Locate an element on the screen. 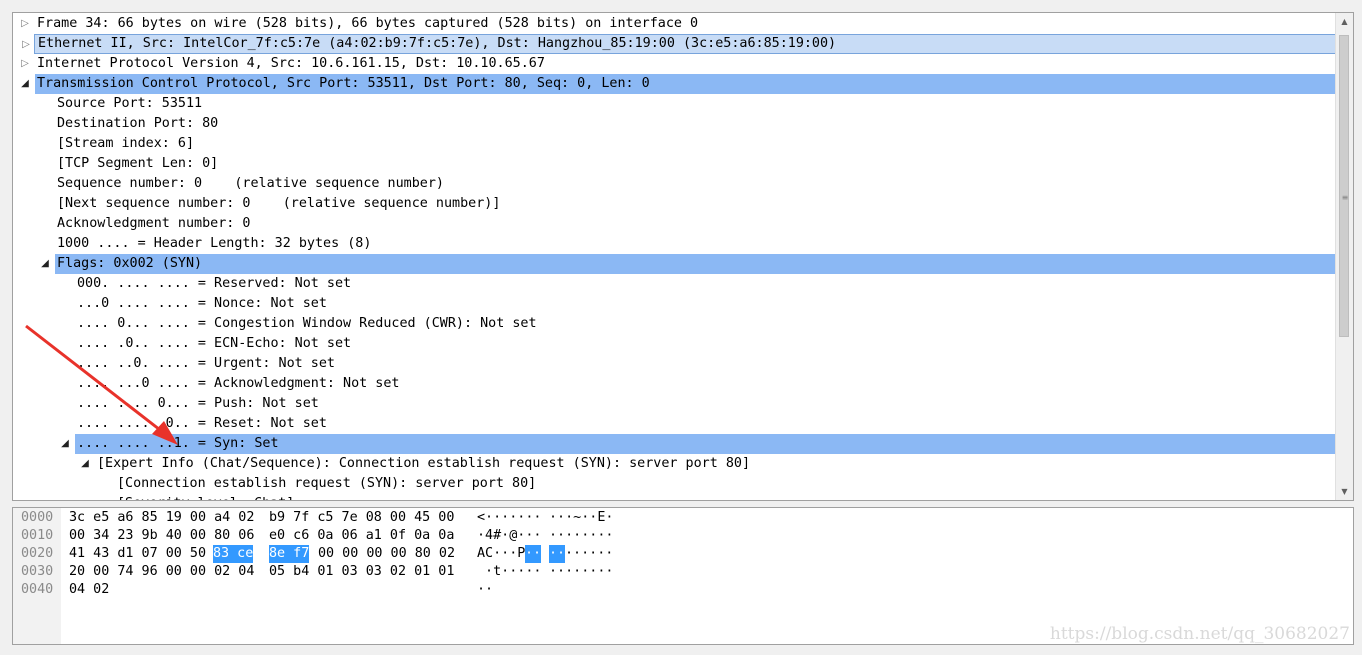 The width and height of the screenshot is (1362, 655). annotation-arrow is located at coordinates (101, 384).